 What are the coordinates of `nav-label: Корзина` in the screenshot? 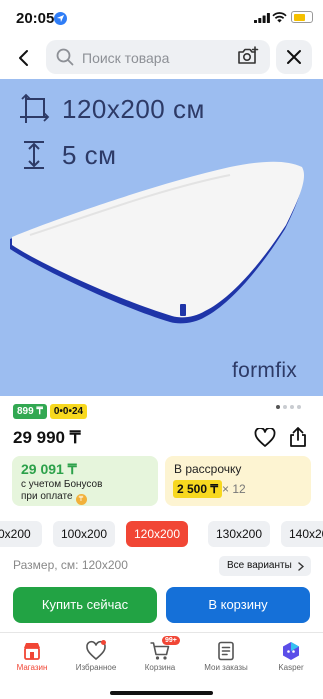 It's located at (160, 667).